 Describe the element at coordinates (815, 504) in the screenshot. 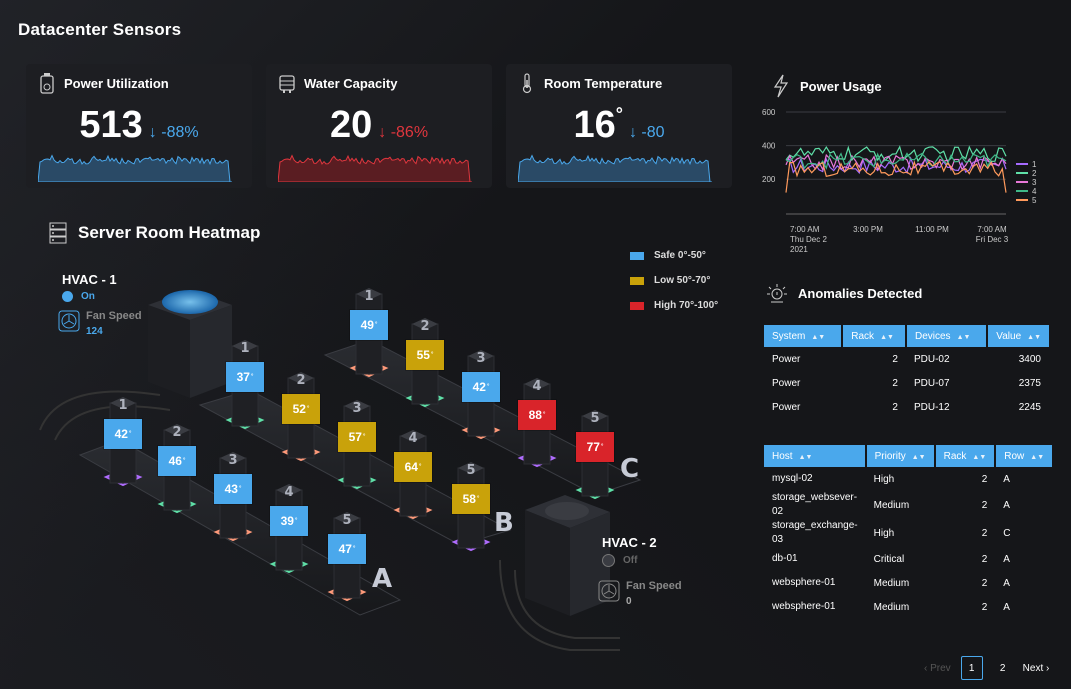

I see `table-cell: storage_websever-02` at that location.